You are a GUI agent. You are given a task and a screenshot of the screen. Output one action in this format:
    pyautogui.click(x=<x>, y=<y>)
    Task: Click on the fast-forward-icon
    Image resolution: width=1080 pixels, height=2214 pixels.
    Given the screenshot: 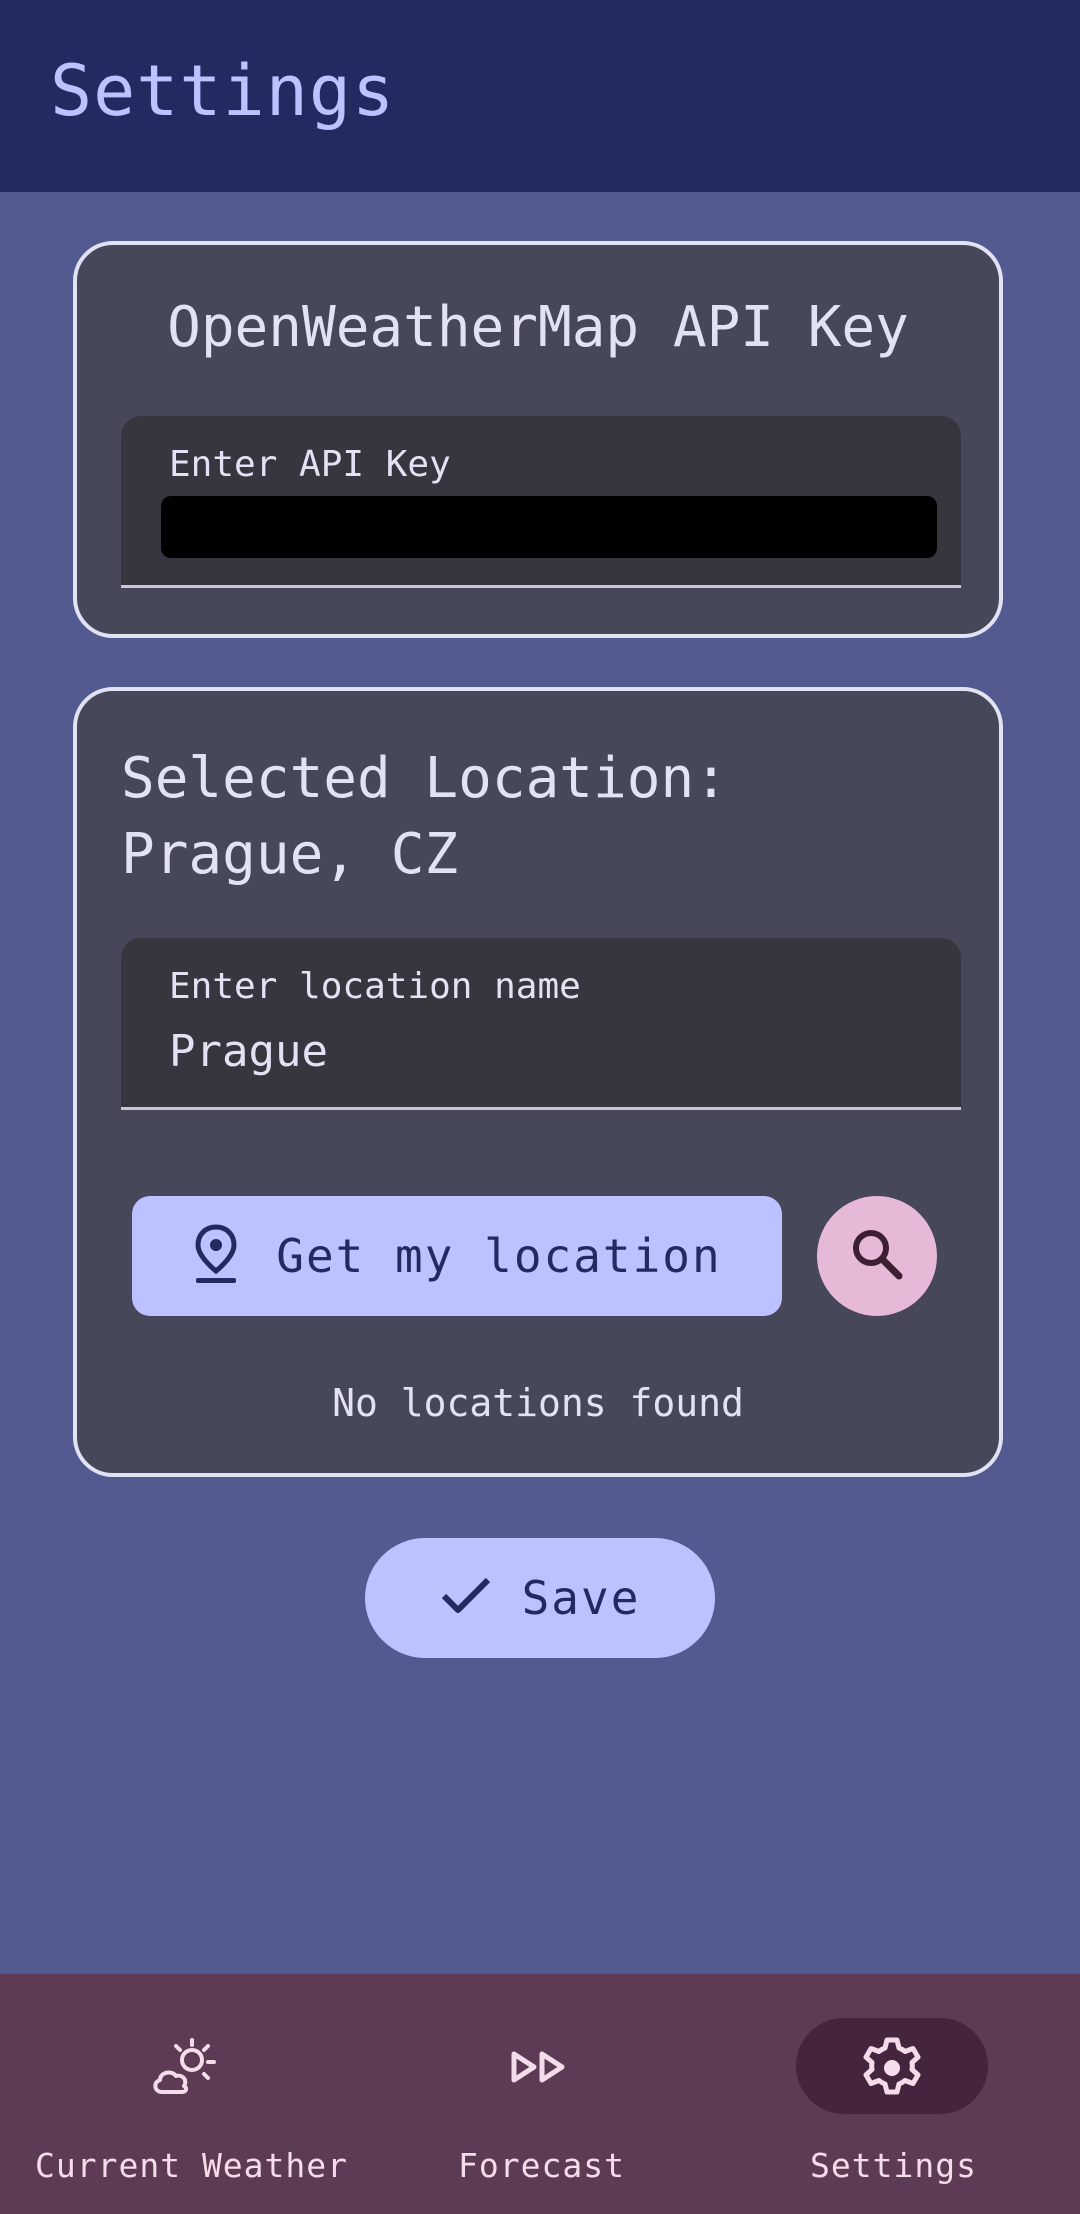 What is the action you would take?
    pyautogui.click(x=540, y=2069)
    